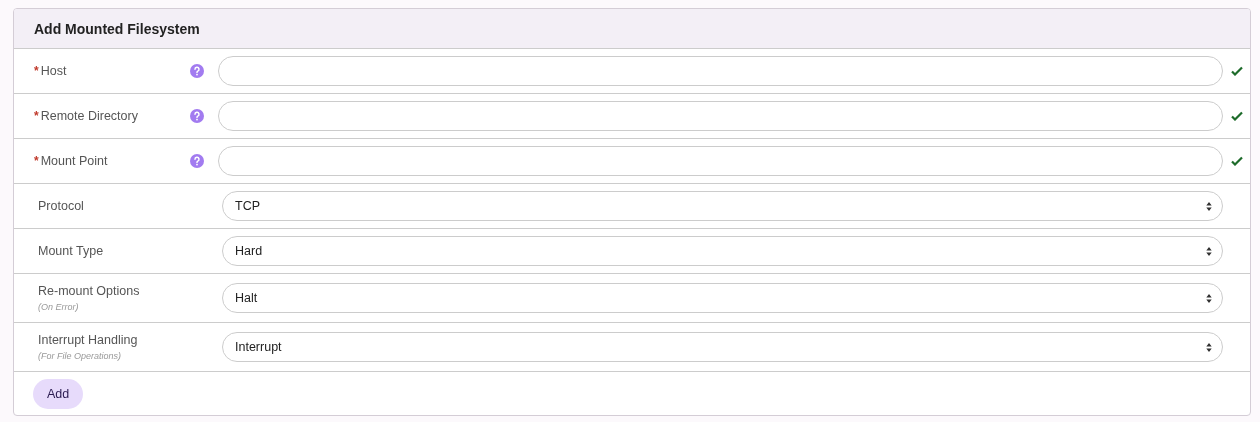 The image size is (1260, 422). What do you see at coordinates (61, 206) in the screenshot?
I see `field-label: Protocol` at bounding box center [61, 206].